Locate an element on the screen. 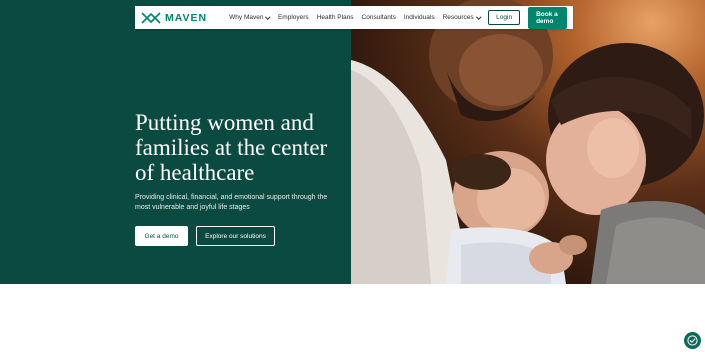  maven-logo-icon is located at coordinates (151, 17).